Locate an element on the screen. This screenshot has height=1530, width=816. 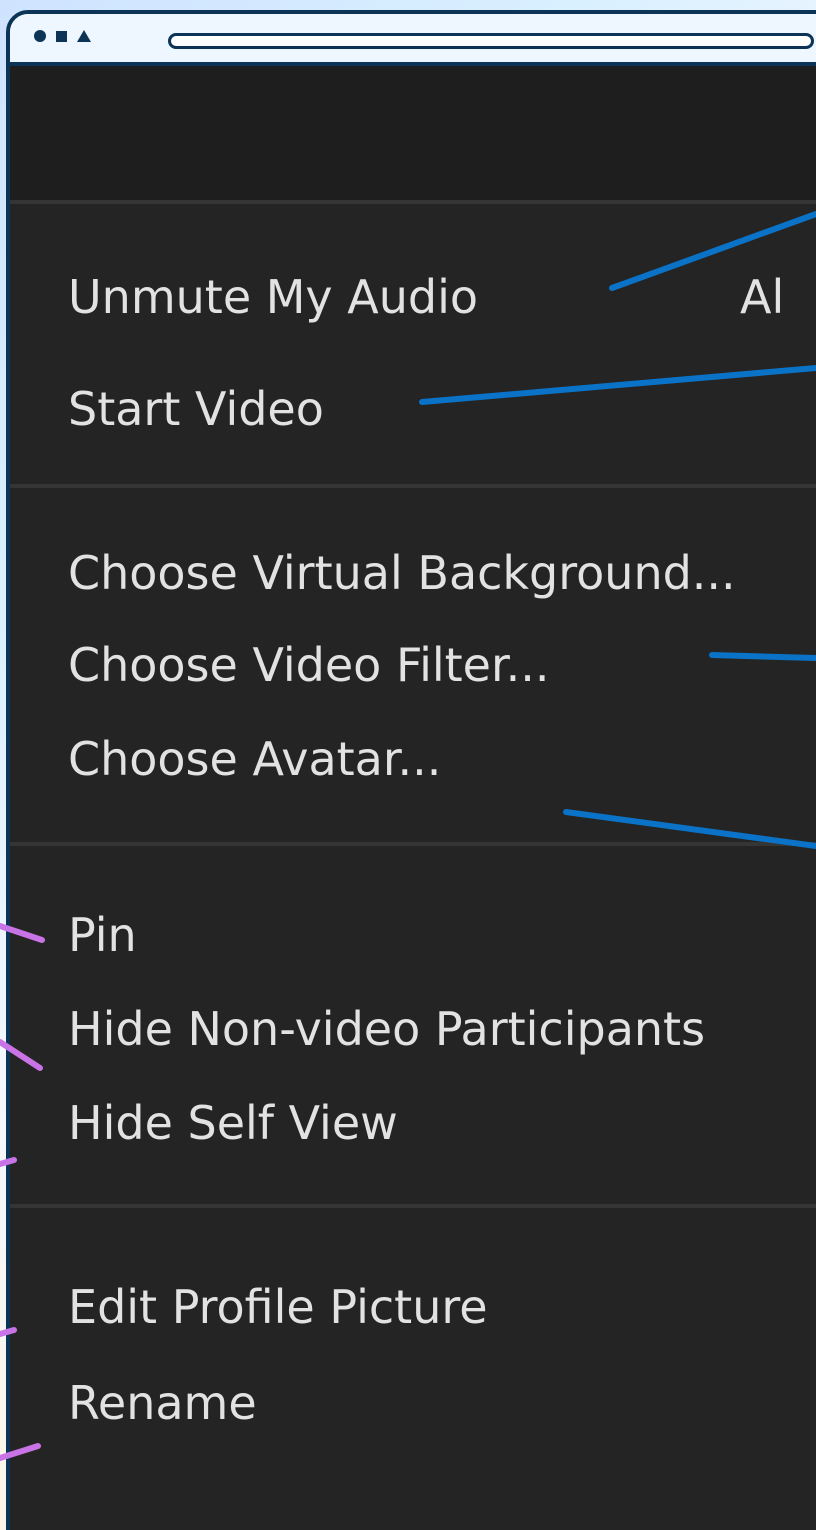
window-controls is located at coordinates (62, 36).